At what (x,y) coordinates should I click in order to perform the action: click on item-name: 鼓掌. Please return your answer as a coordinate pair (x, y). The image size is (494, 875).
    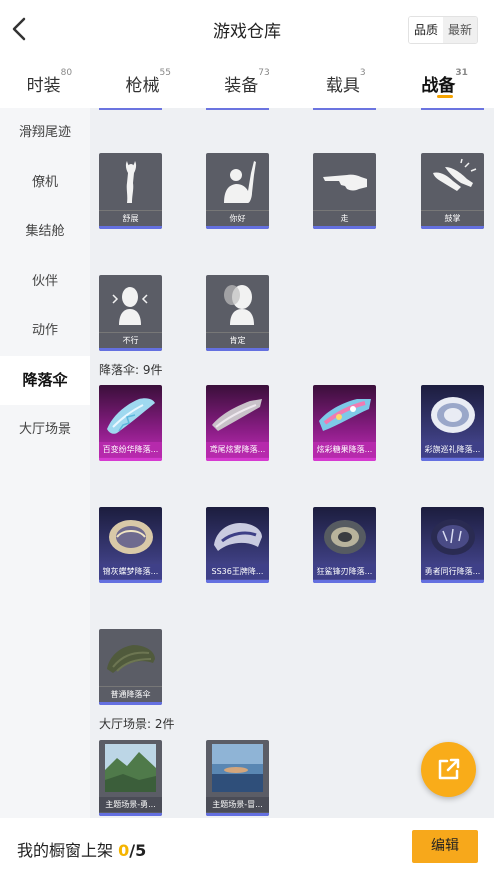
    Looking at the image, I should click on (452, 218).